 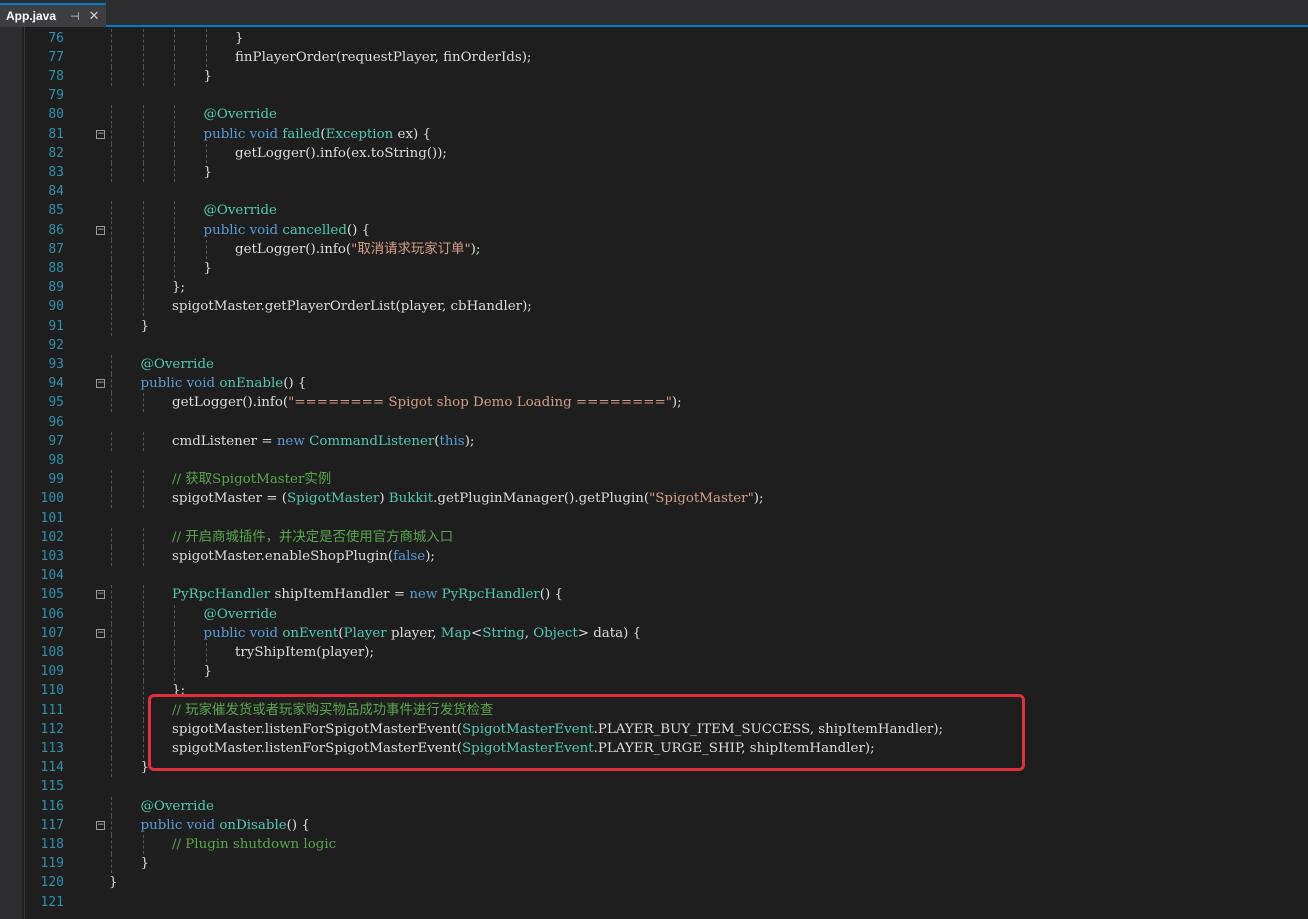 I want to click on code-line: 93 @Override, so click(x=654, y=364).